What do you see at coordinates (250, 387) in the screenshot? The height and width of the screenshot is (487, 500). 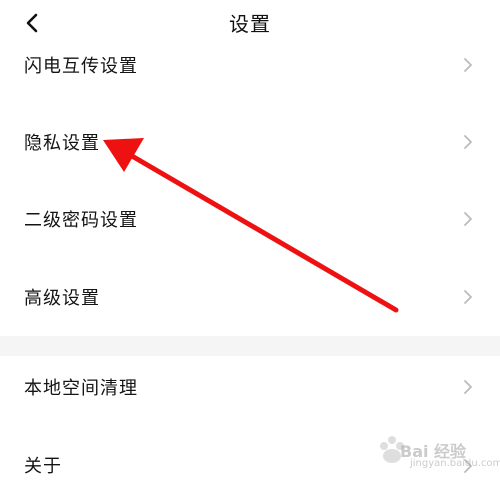 I see `settings-item-local-storage-cleanup: 本地空间清理` at bounding box center [250, 387].